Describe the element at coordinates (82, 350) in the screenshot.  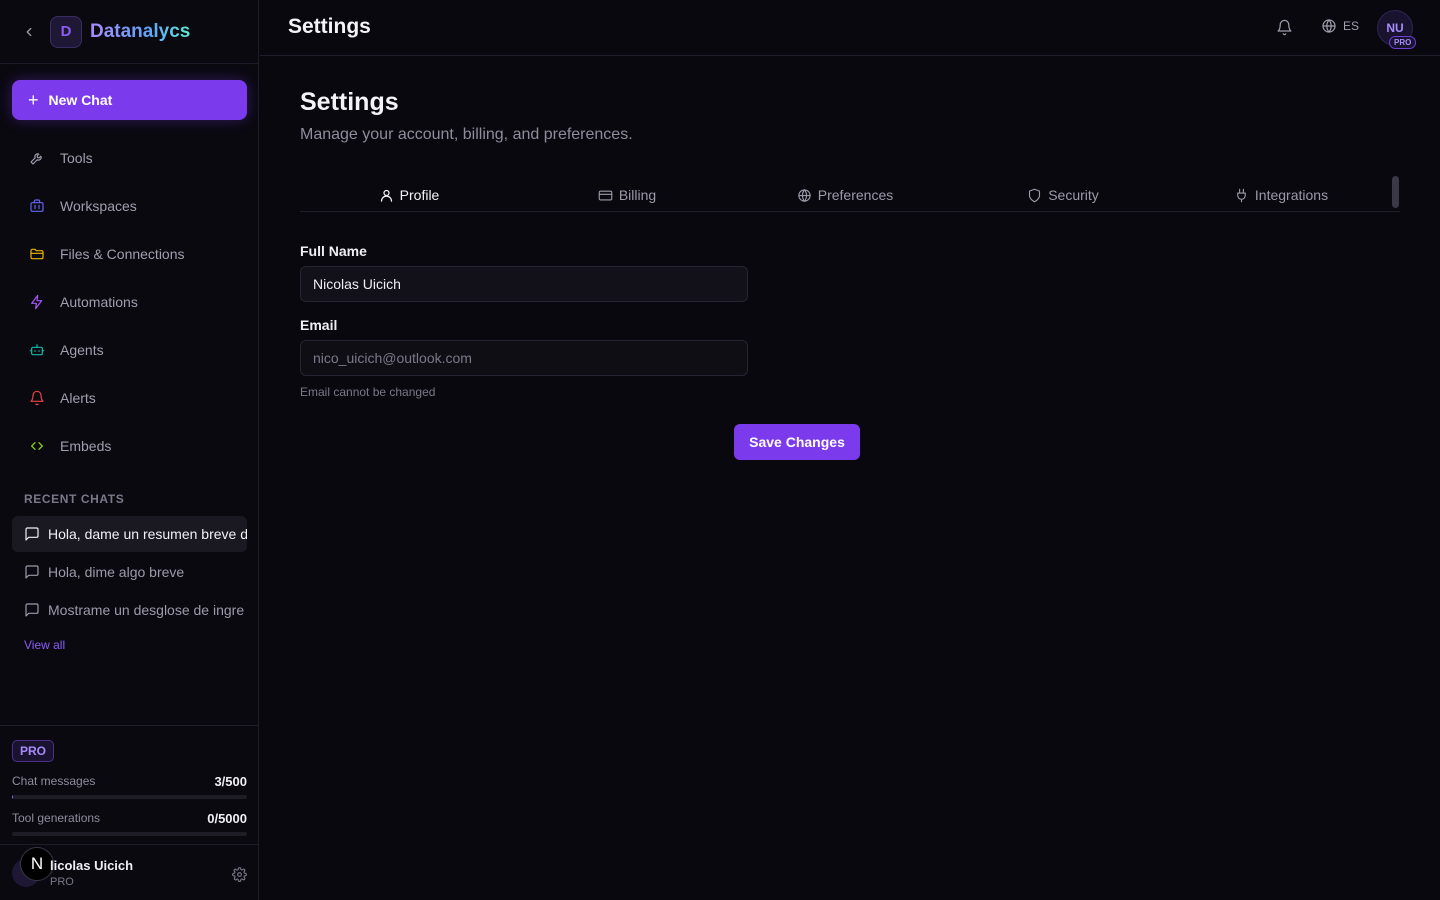
I see `sidebar-item-label: Agents` at that location.